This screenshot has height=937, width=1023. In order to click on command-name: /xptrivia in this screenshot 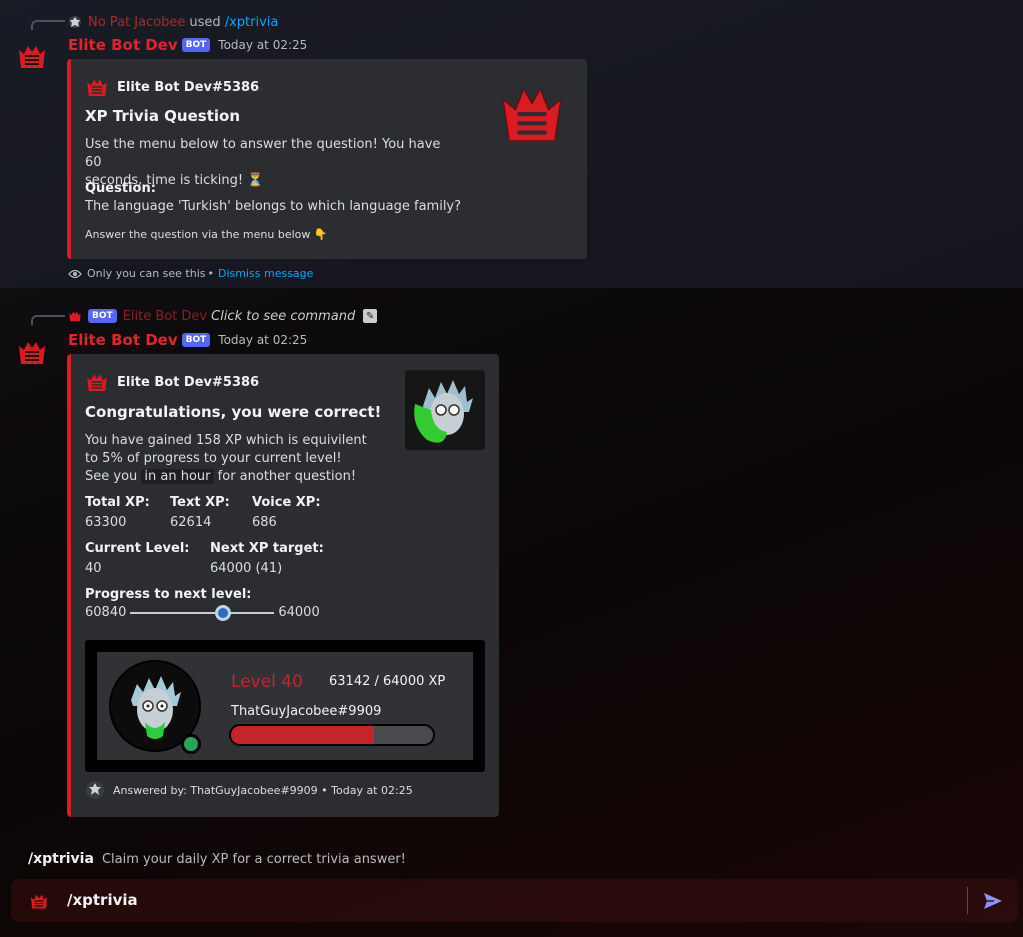, I will do `click(61, 859)`.